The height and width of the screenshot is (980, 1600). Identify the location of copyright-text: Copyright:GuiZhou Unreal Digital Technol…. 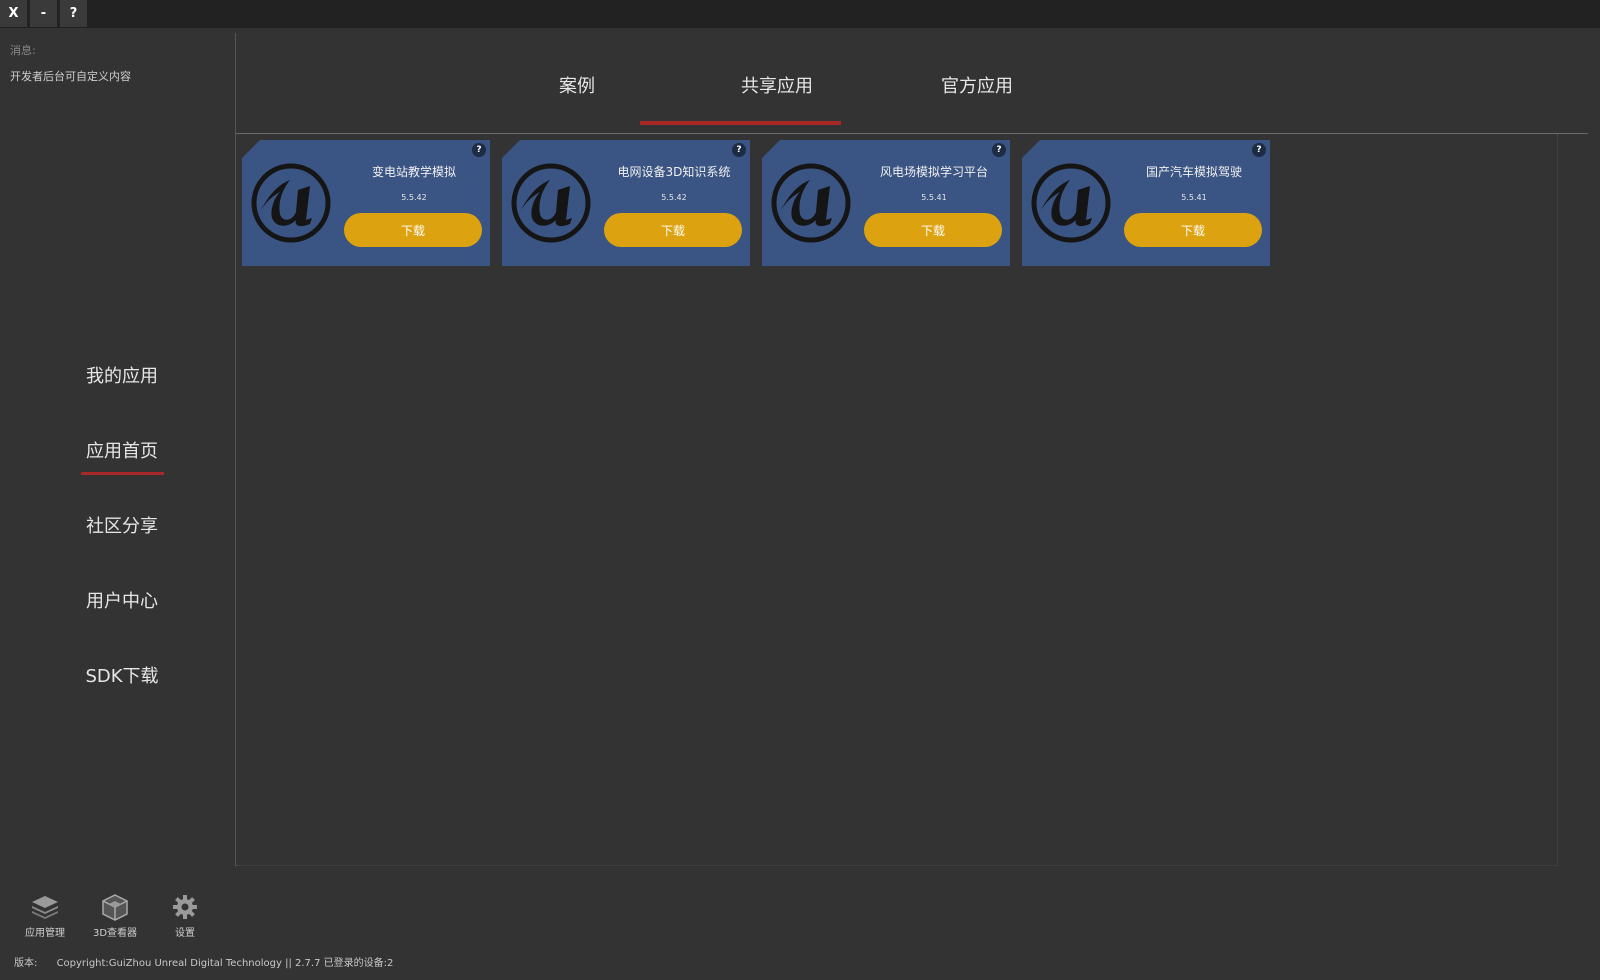
(225, 963).